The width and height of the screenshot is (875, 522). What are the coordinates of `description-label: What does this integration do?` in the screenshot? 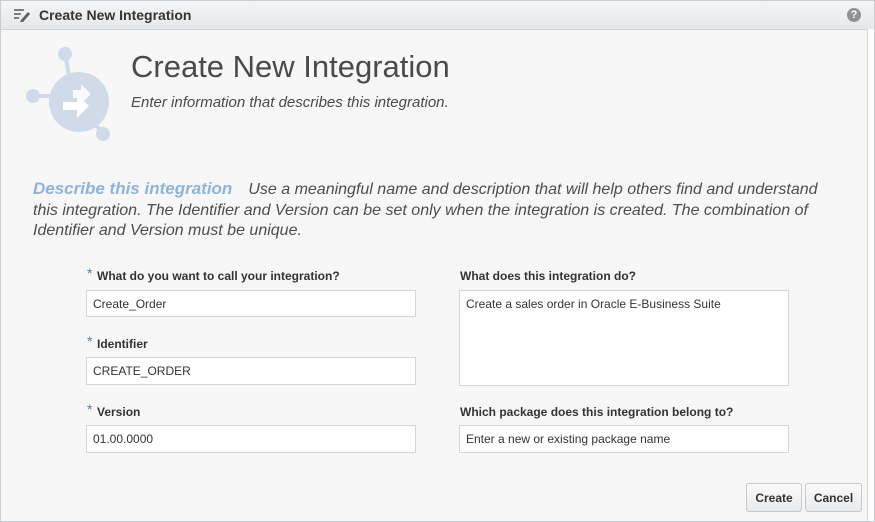 It's located at (548, 276).